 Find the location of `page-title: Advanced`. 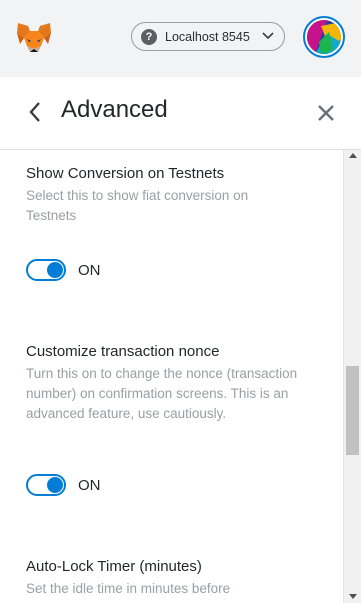

page-title: Advanced is located at coordinates (114, 109).